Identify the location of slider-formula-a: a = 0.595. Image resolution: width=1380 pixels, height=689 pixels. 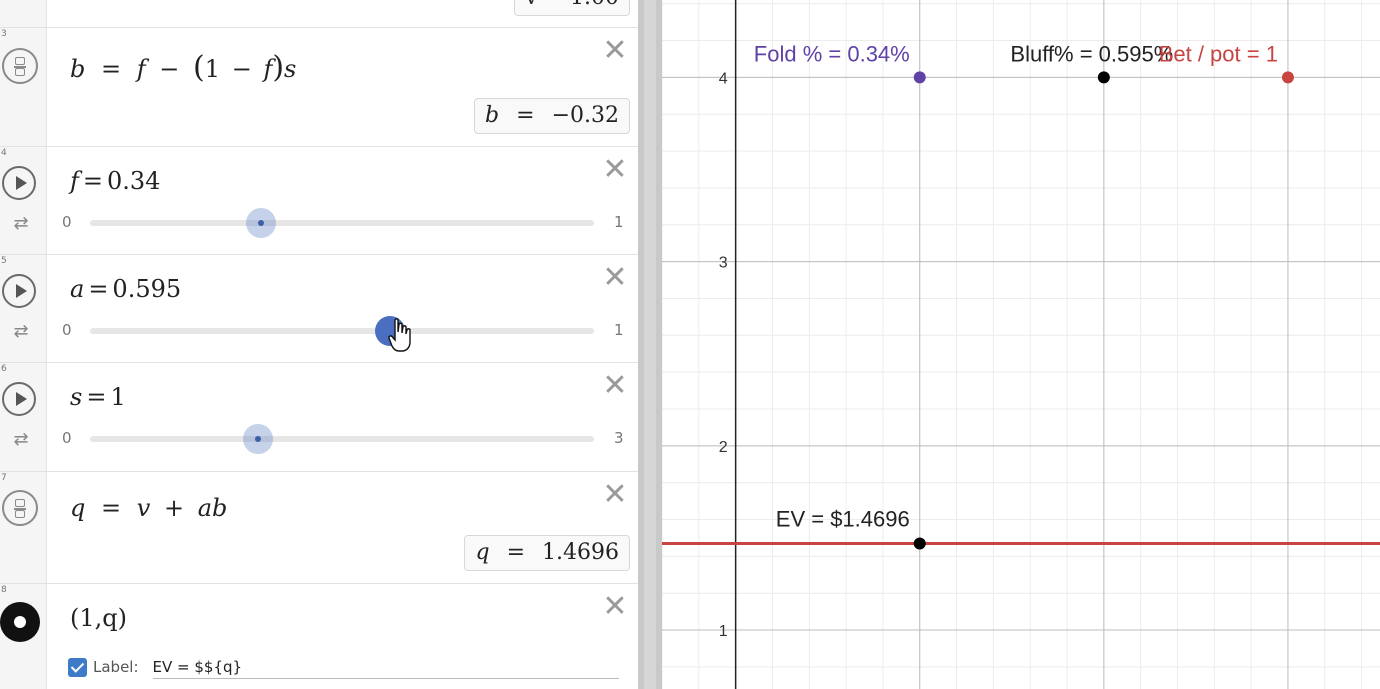
(125, 289).